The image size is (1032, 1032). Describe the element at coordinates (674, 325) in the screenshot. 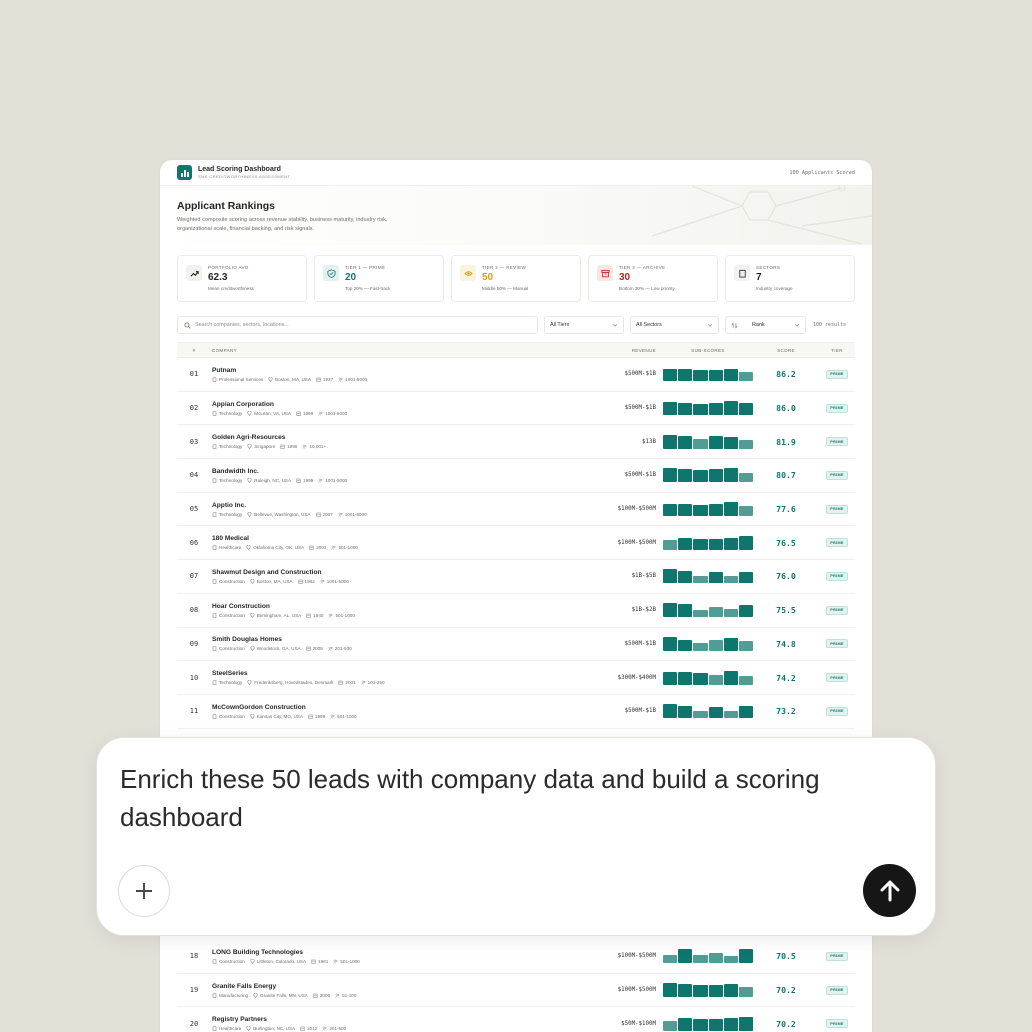

I see `sector-select: All Sectors` at that location.